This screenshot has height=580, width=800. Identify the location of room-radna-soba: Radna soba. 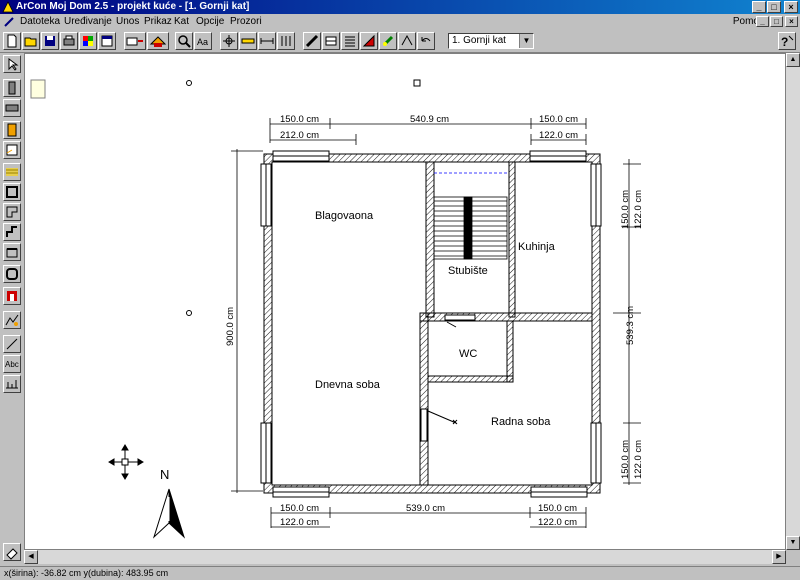
(521, 422).